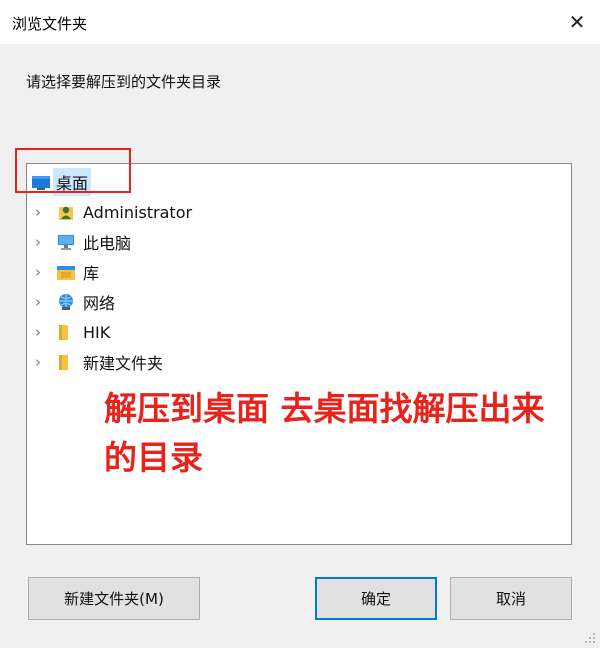 The height and width of the screenshot is (648, 600). What do you see at coordinates (107, 243) in the screenshot?
I see `tree-label-this-pc: 此电脑` at bounding box center [107, 243].